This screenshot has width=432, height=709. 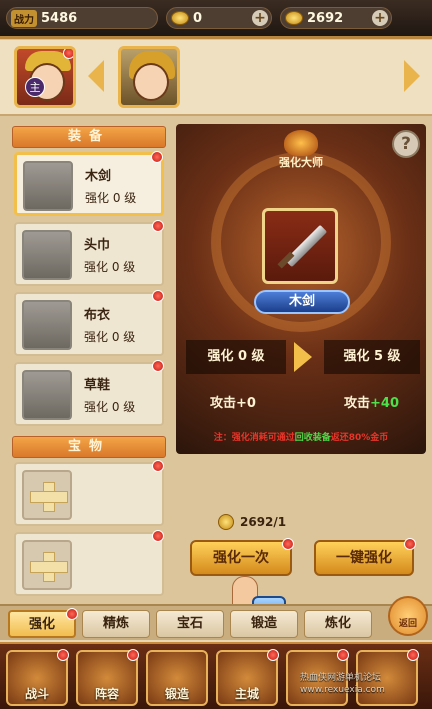 I want to click on top-resource-bar: 战力 5486 0 + 2692 +, so click(x=216, y=18).